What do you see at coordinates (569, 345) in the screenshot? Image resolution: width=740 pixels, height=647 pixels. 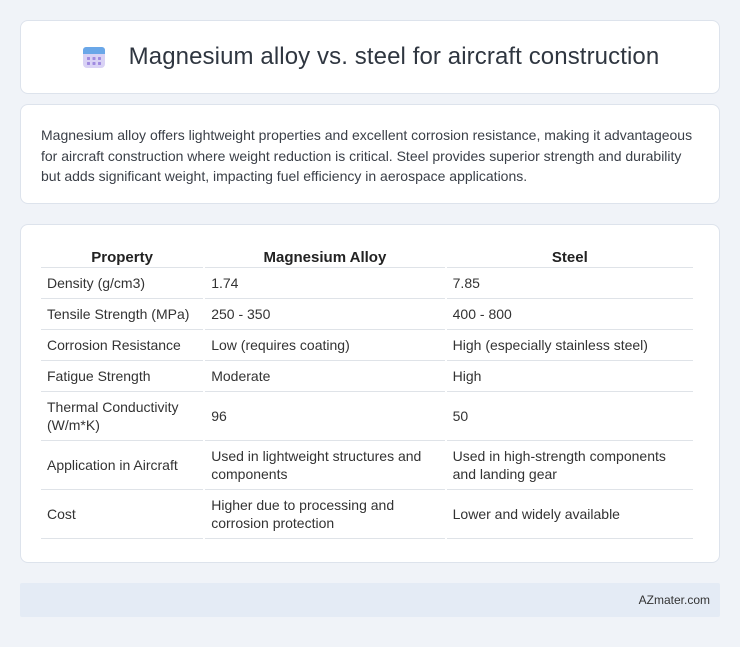 I see `steel-cell: High (especially stainless steel)` at bounding box center [569, 345].